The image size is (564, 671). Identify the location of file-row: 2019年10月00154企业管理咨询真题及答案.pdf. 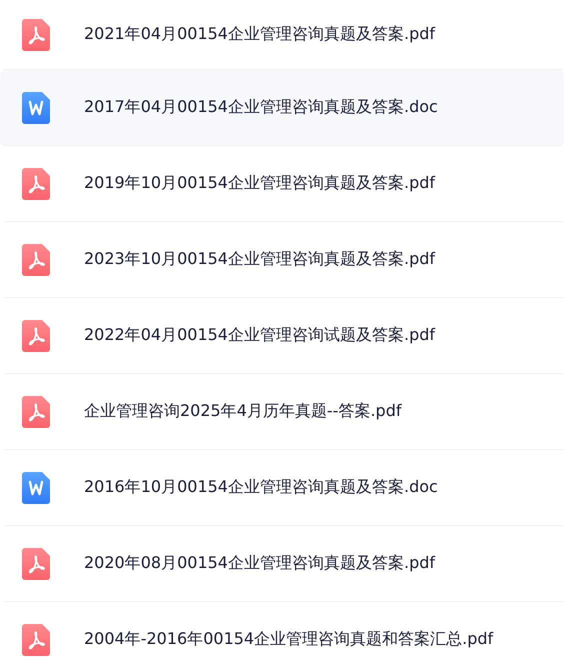
(284, 184).